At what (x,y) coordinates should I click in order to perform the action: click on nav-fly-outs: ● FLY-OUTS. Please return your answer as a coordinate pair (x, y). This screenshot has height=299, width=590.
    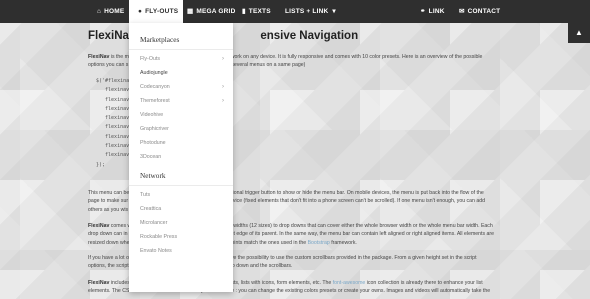
    Looking at the image, I should click on (156, 11).